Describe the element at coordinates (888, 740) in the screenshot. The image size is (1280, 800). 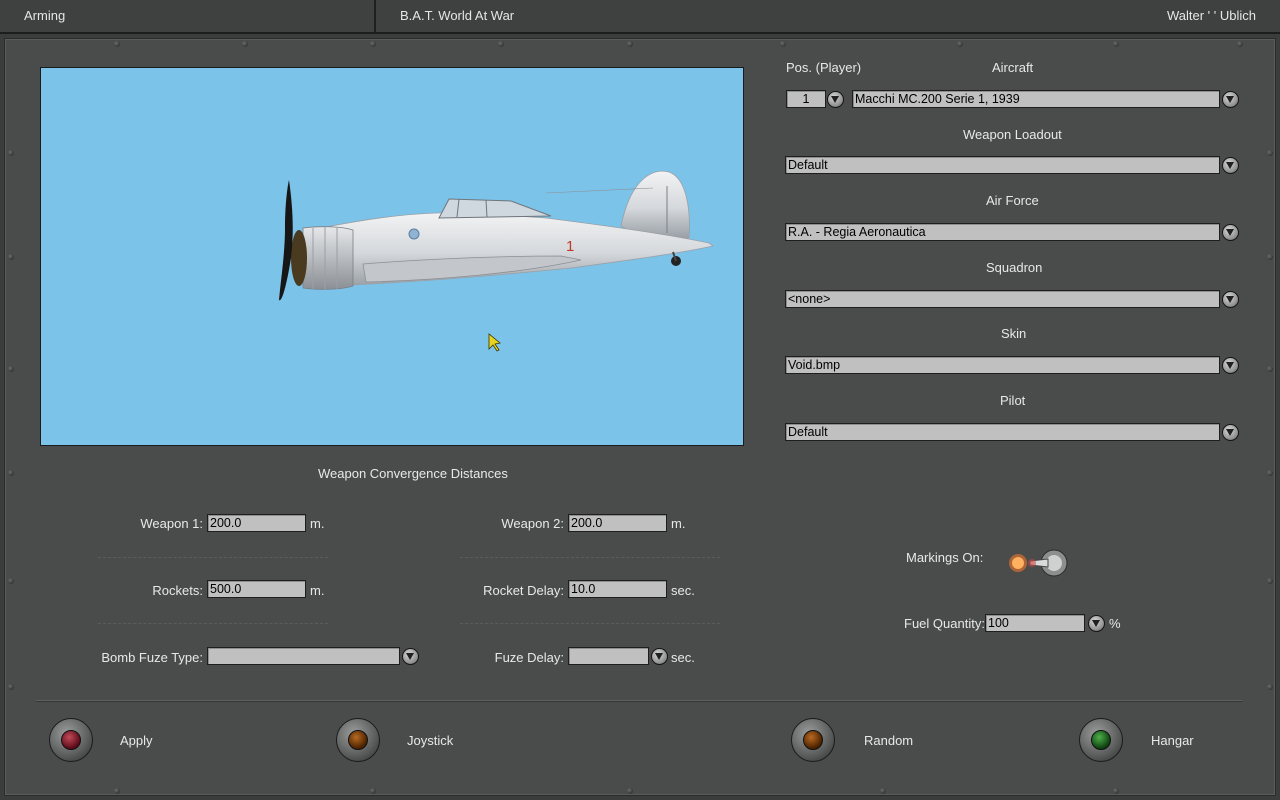
I see `random-label: Random` at that location.